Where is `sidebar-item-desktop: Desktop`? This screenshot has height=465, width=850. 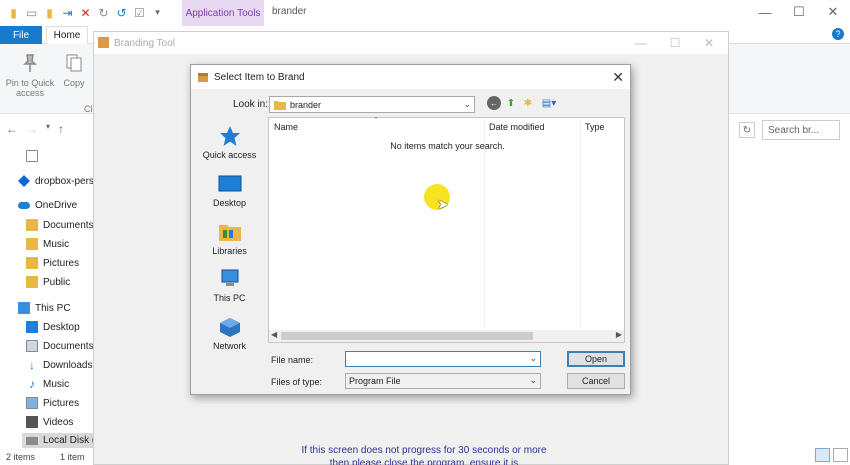
sidebar-item-desktop: Desktop is located at coordinates (53, 327).